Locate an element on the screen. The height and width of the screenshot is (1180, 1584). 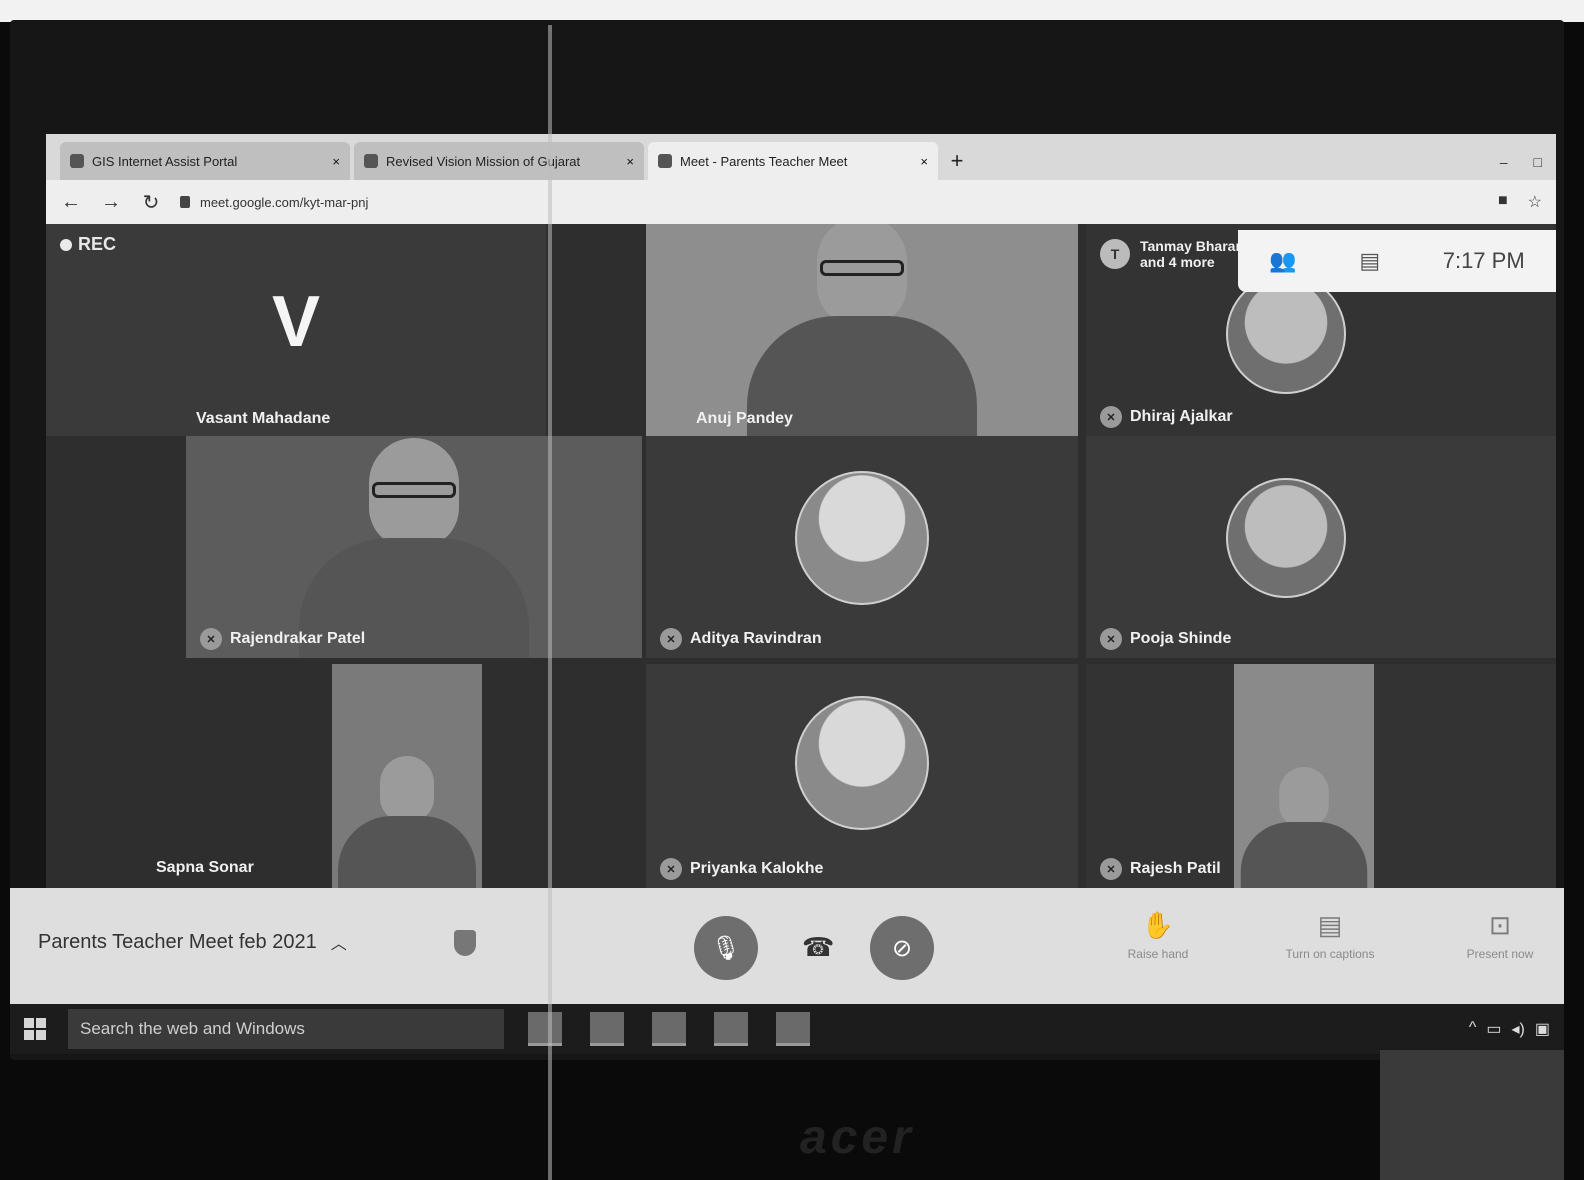
participant-tile: ✕ Rajendrakar Patel is located at coordinates (414, 547).